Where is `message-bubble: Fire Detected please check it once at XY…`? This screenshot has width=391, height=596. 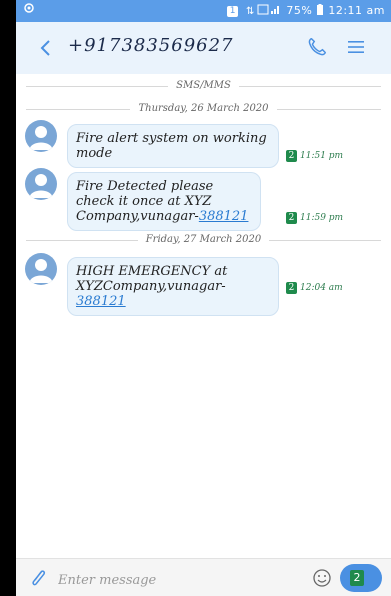 message-bubble: Fire Detected please check it once at XY… is located at coordinates (164, 201).